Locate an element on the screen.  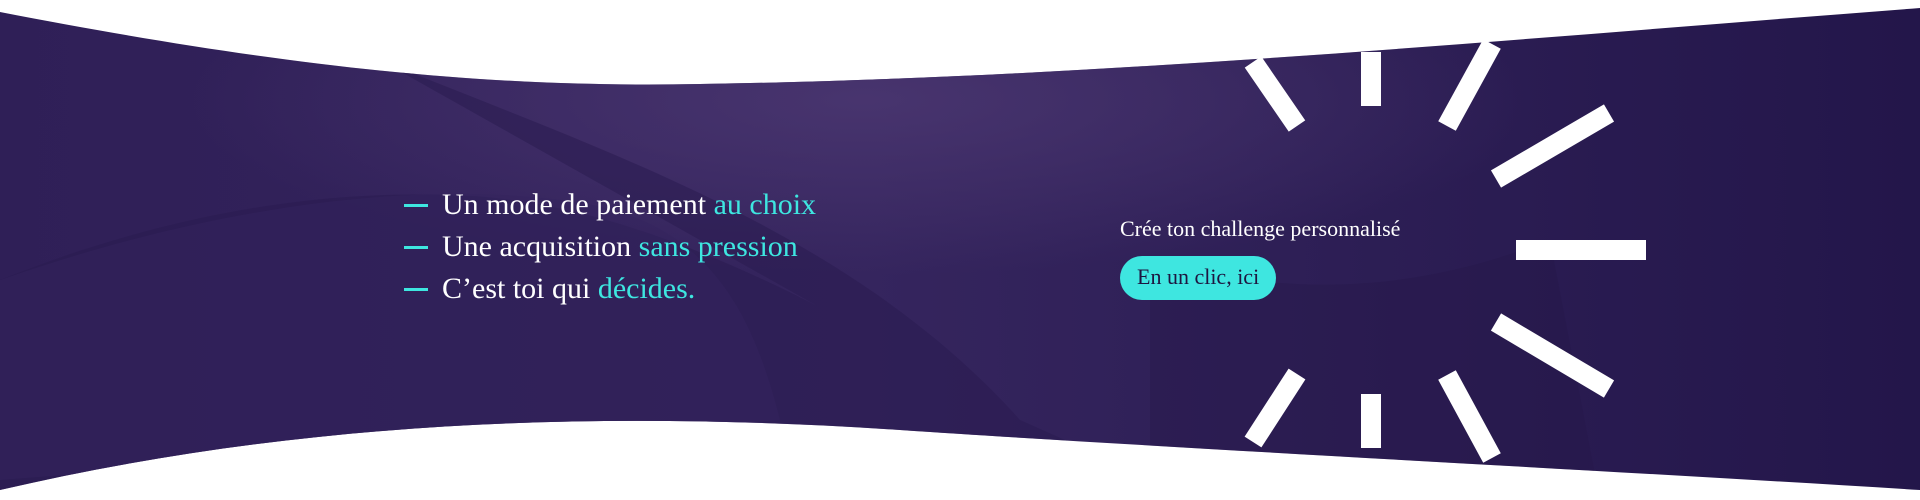
feature-text: C’est toi qui is located at coordinates (516, 288).